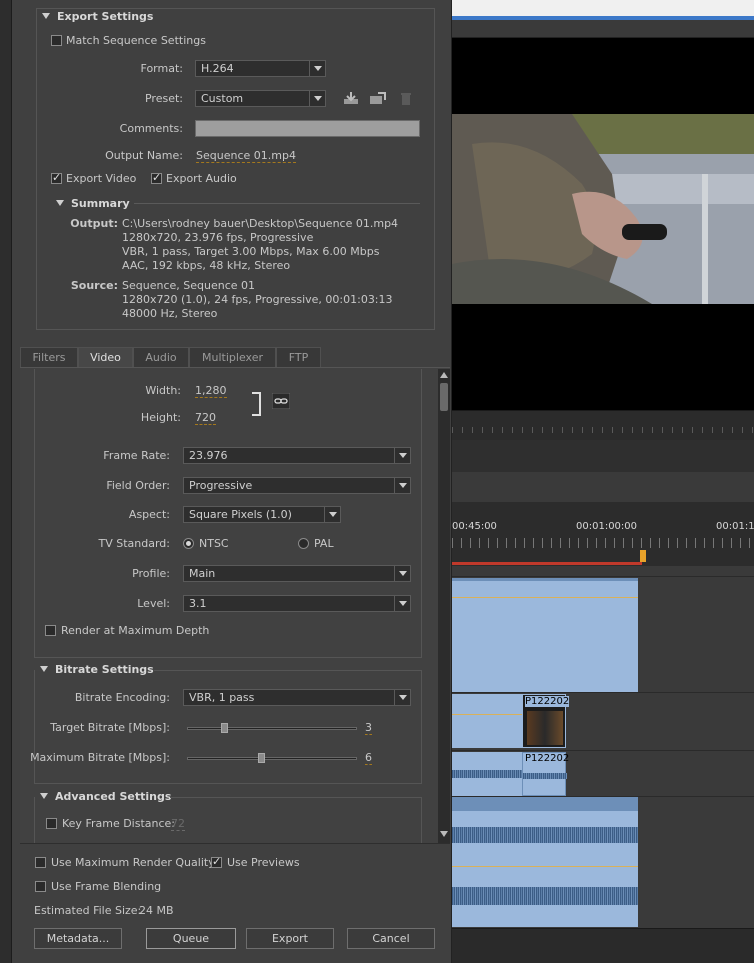 The width and height of the screenshot is (754, 963). I want to click on keyframe-distance-checkbox, so click(51, 823).